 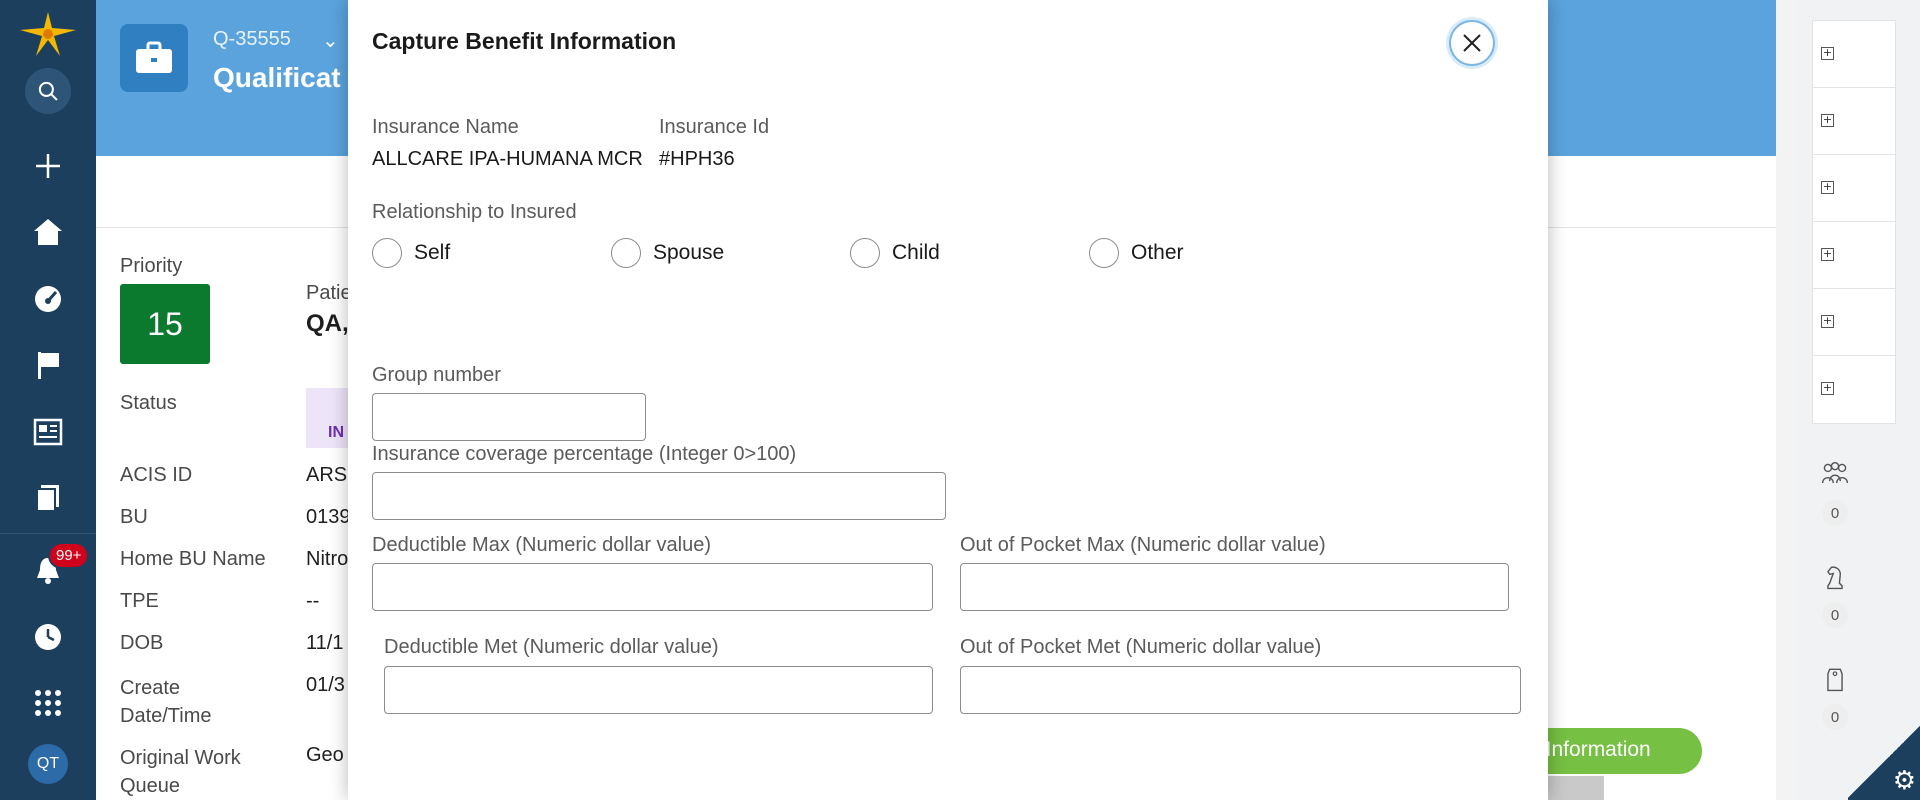 What do you see at coordinates (1904, 781) in the screenshot?
I see `gear-icon: ⚙` at bounding box center [1904, 781].